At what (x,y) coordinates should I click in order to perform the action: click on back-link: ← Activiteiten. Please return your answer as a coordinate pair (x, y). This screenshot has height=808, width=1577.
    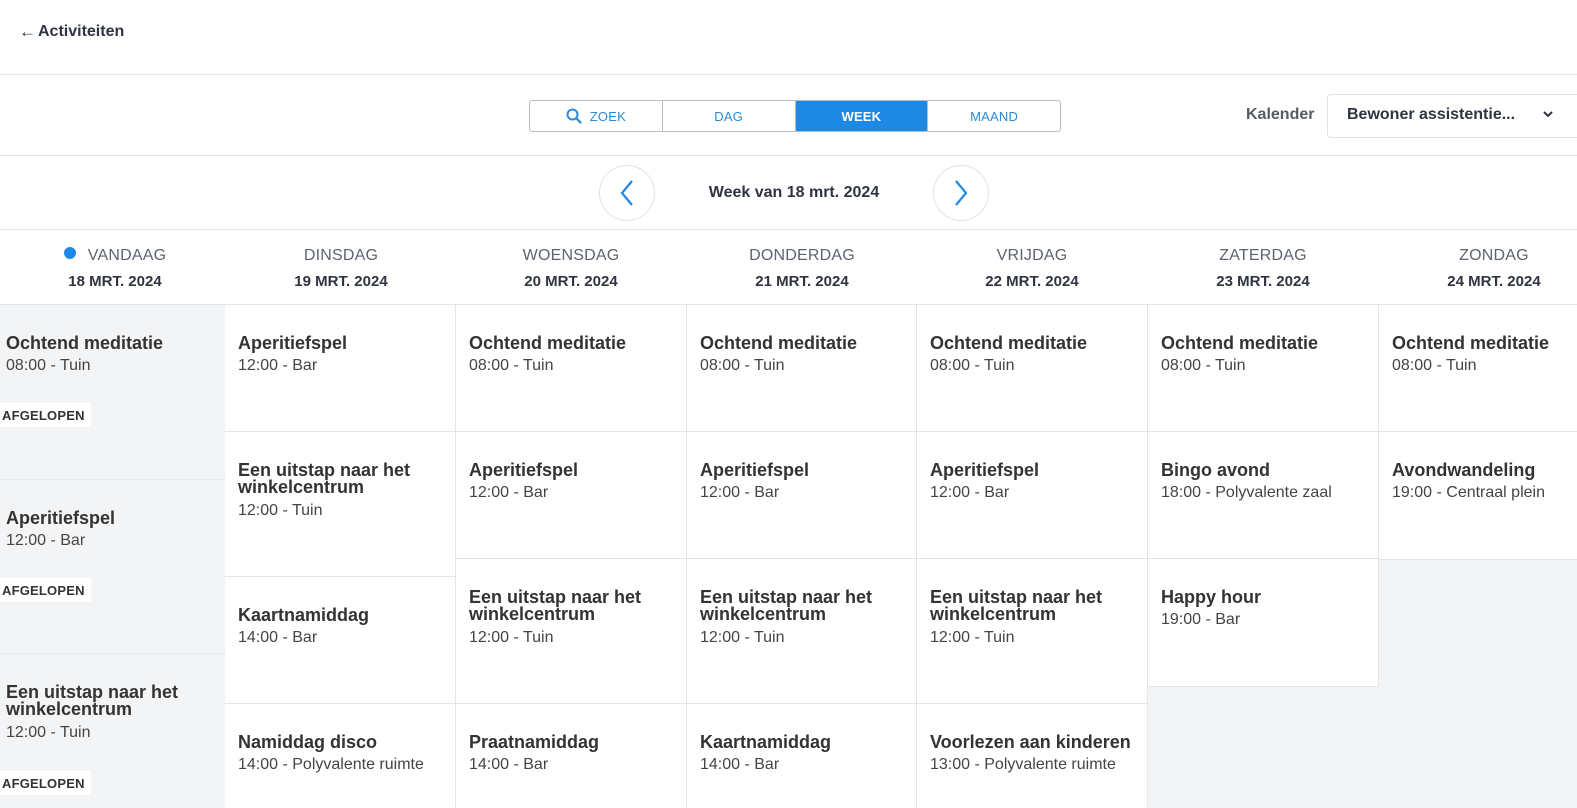
    Looking at the image, I should click on (71, 32).